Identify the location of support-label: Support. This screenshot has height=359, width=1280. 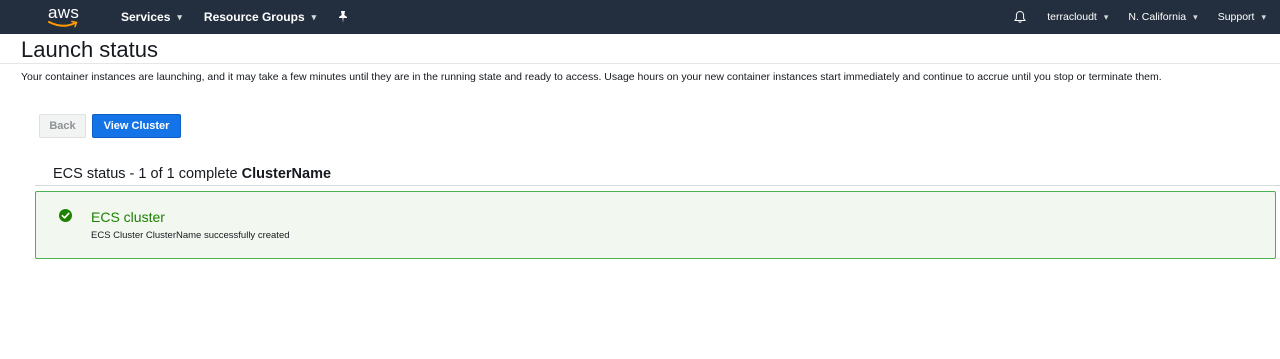
(1236, 17).